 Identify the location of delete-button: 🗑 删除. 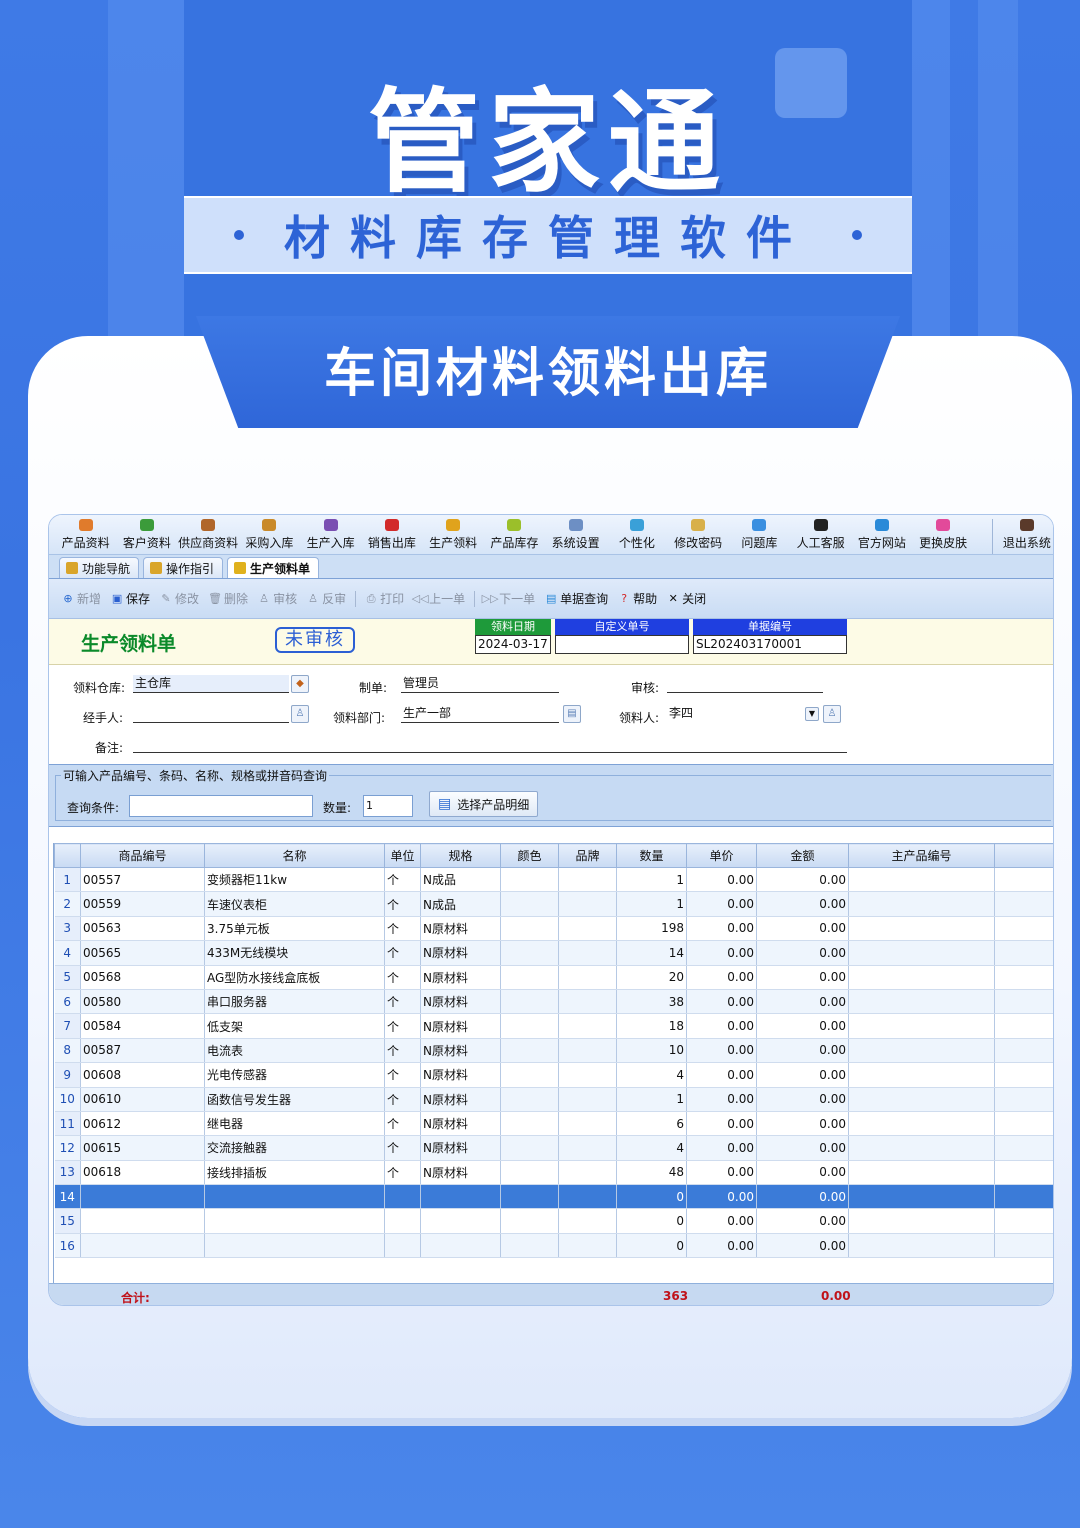
(228, 598).